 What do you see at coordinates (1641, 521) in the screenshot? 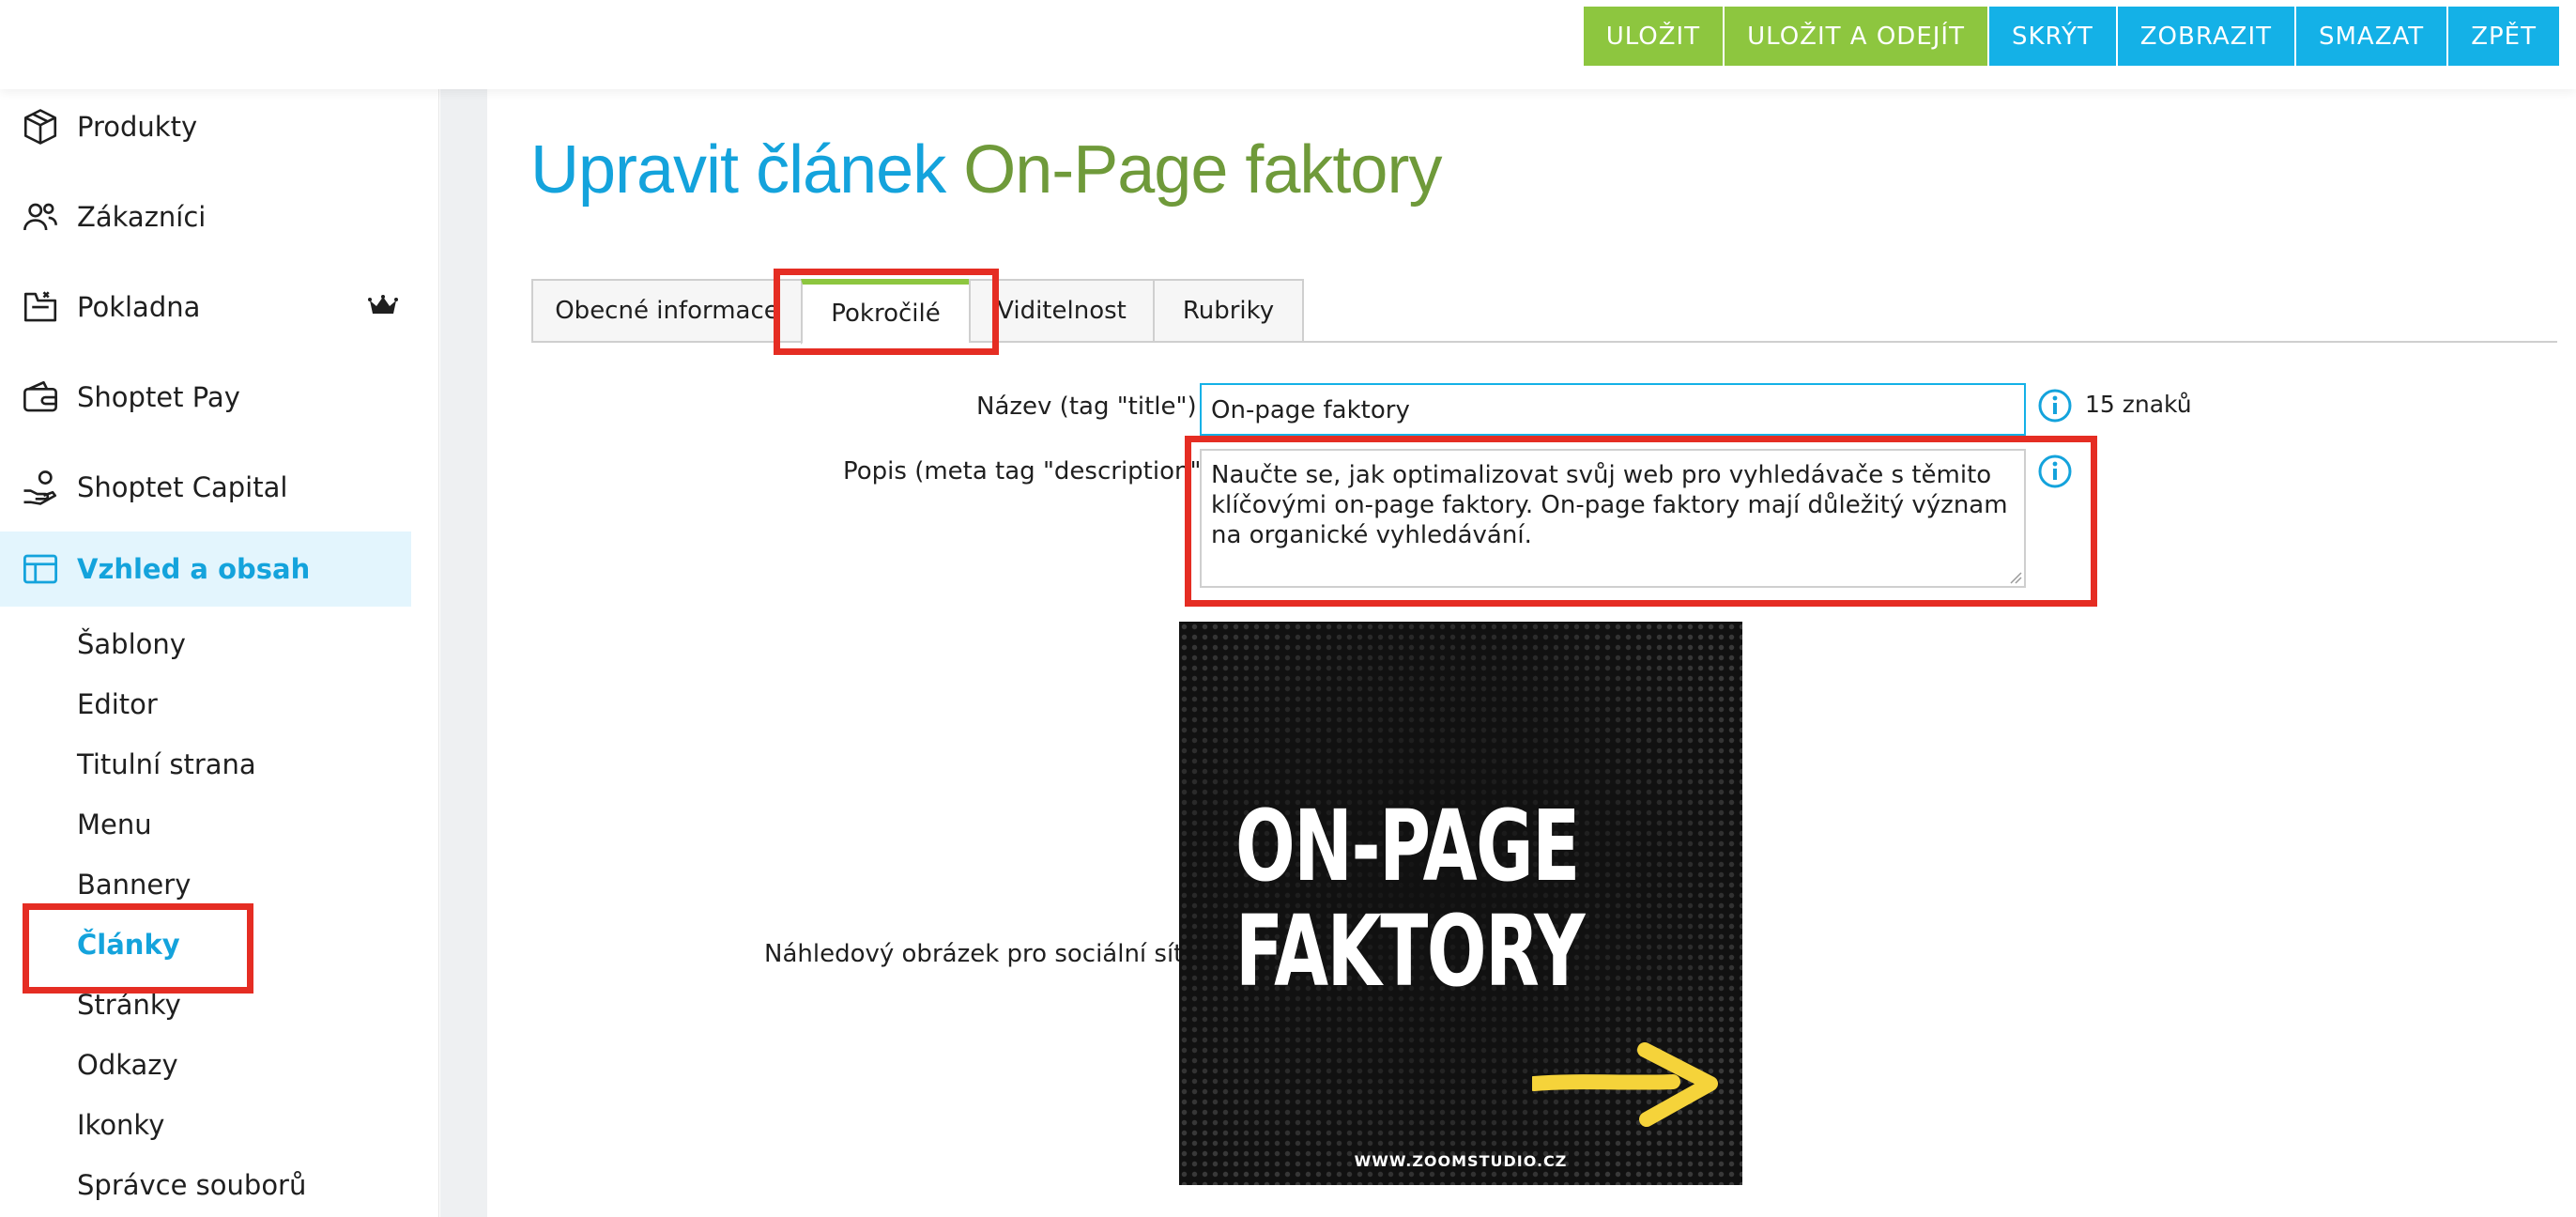
I see `highlight-description` at bounding box center [1641, 521].